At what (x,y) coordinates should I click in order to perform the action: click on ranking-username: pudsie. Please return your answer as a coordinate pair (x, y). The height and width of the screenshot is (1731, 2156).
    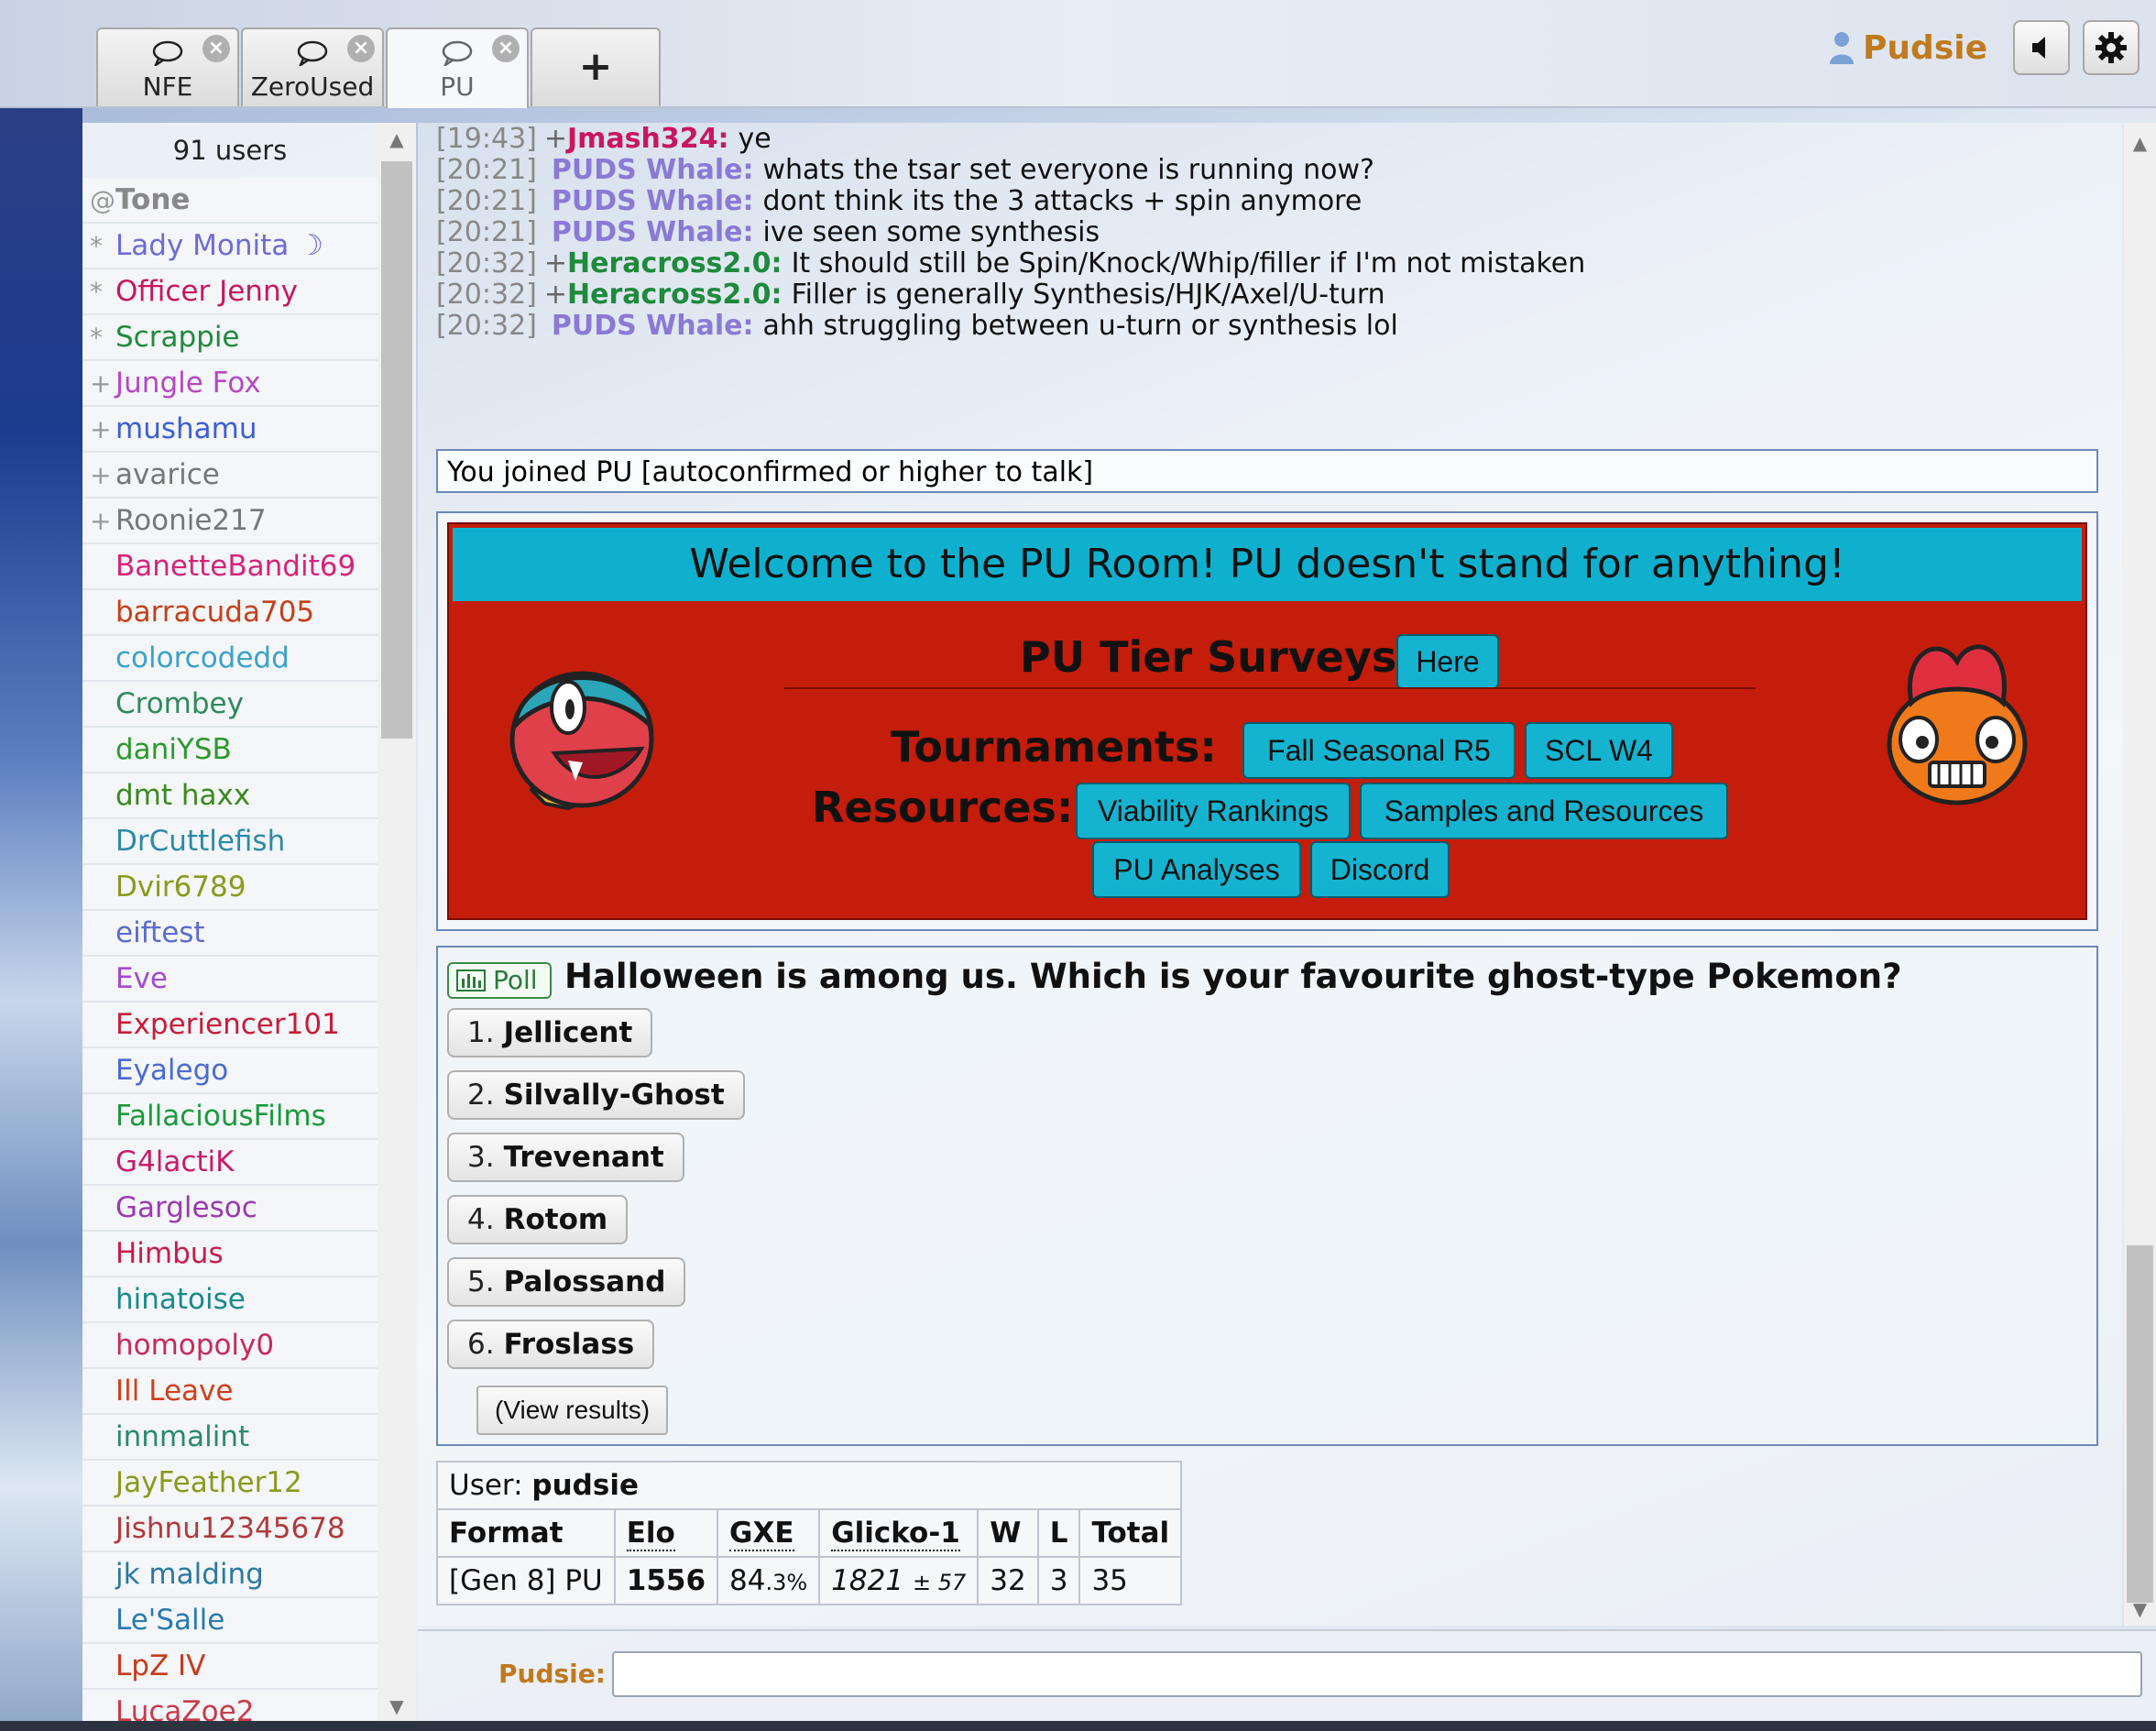
    Looking at the image, I should click on (585, 1485).